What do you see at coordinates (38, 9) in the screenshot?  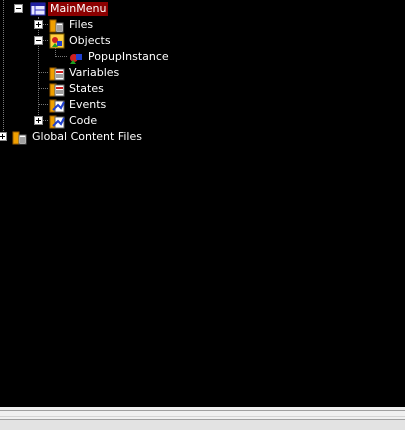 I see `screen-icon` at bounding box center [38, 9].